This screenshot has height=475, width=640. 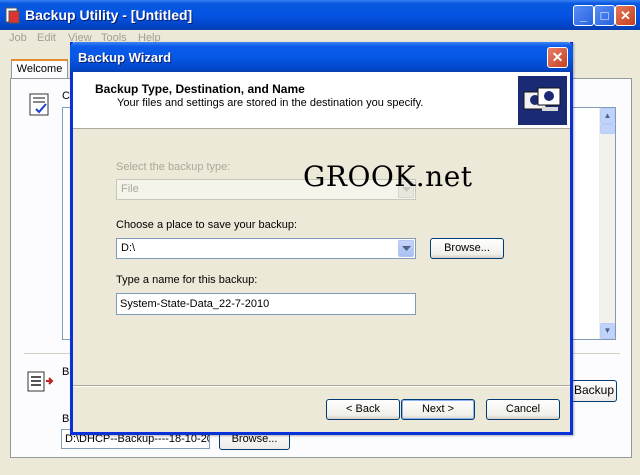 I want to click on menu-edit: Edit, so click(x=46, y=38).